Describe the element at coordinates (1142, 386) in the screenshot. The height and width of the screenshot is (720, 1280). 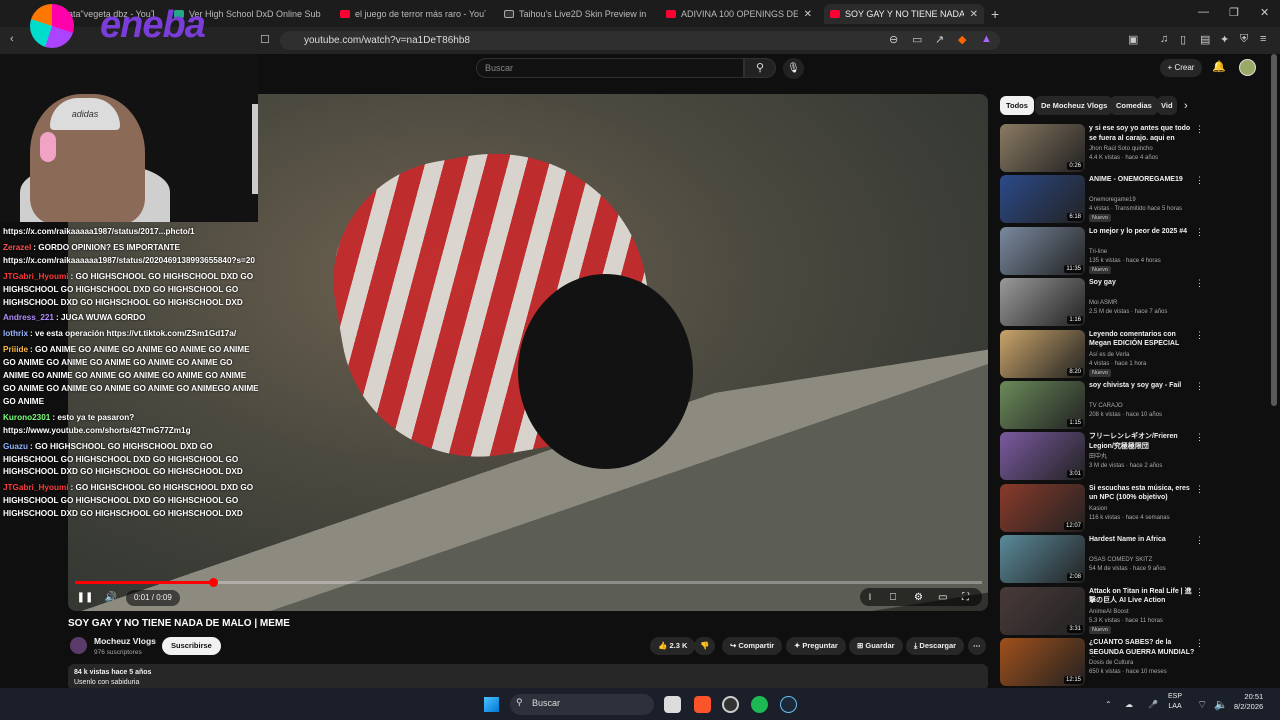
I see `recommended-title: soy chivista y soy gay - Fail` at that location.